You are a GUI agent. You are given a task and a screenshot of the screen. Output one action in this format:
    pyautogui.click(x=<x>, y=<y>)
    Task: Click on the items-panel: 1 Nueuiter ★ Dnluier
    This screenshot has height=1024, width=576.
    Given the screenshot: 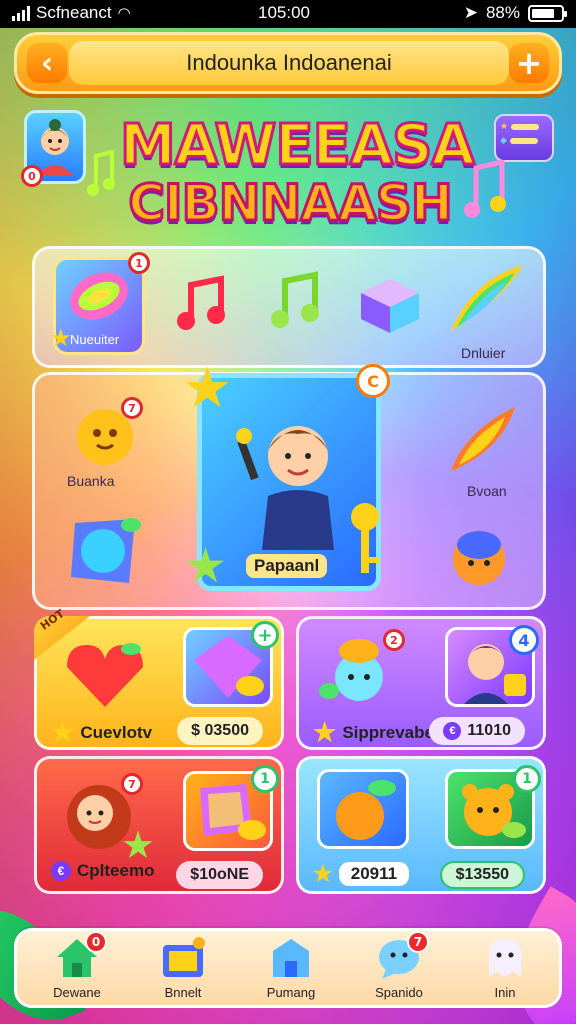 What is the action you would take?
    pyautogui.click(x=289, y=307)
    